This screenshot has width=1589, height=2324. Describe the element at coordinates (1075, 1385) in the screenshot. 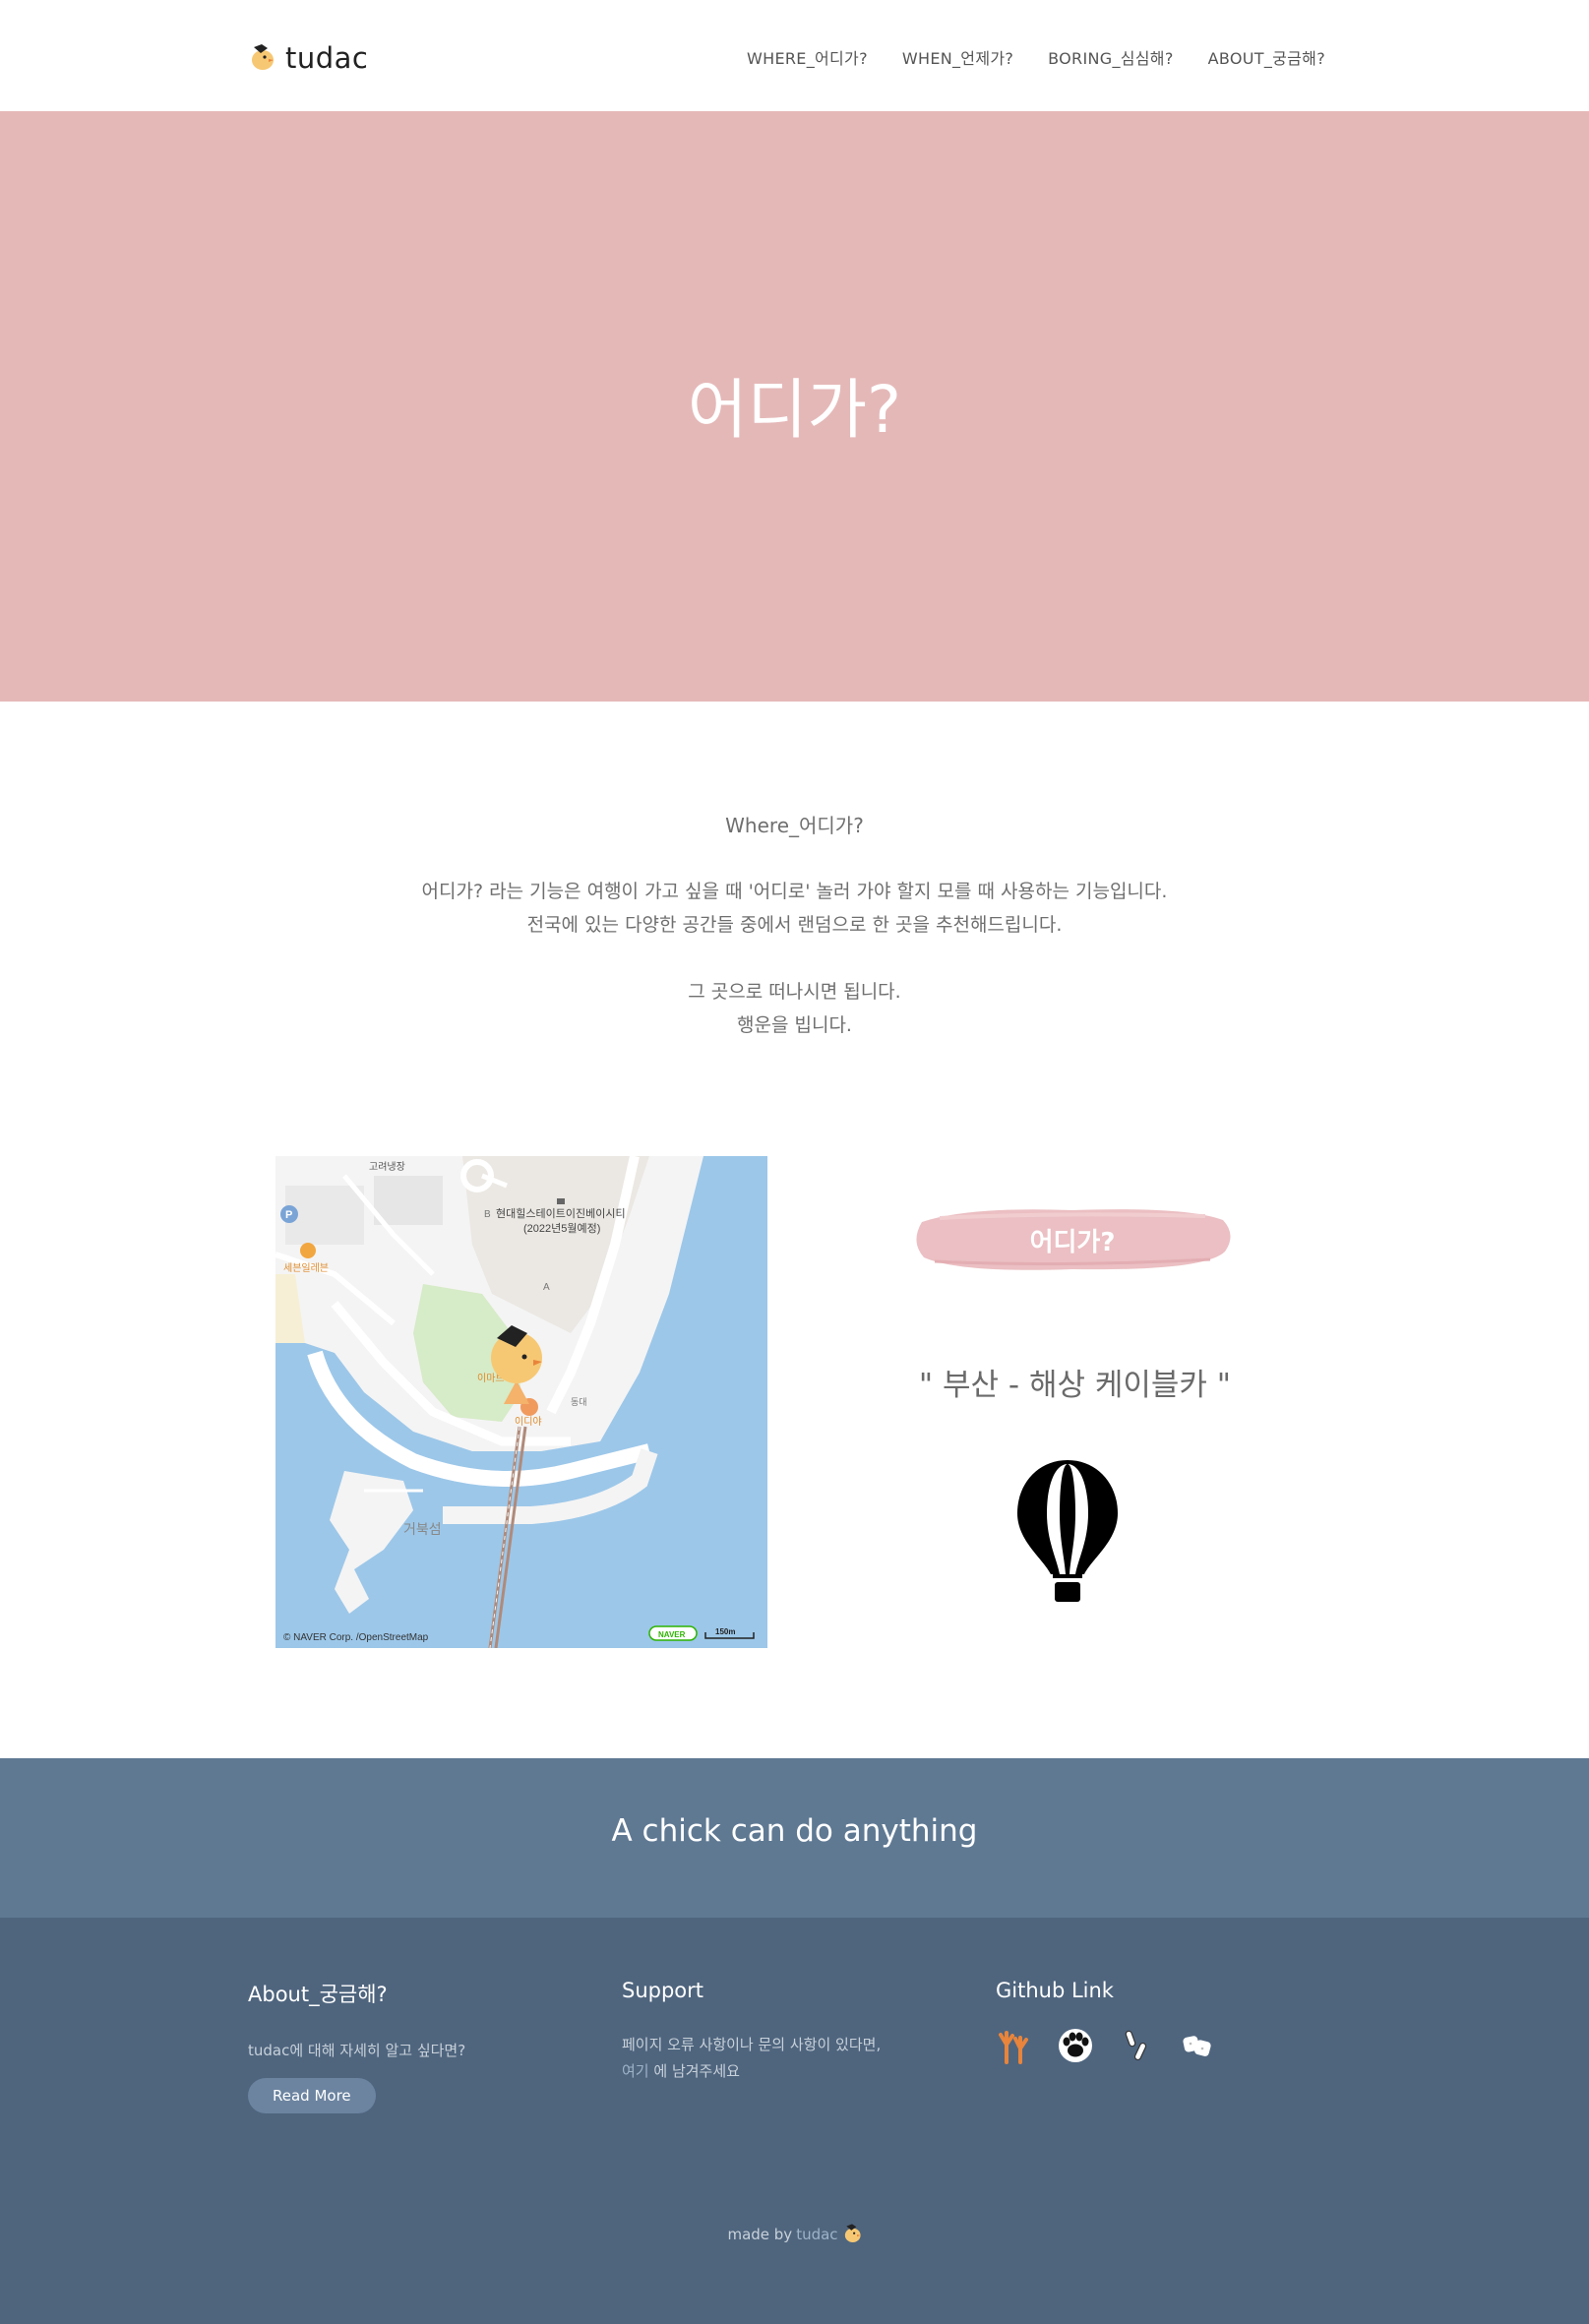

I see `recommended-place: " 부산 - 해상 케이블카 "` at that location.